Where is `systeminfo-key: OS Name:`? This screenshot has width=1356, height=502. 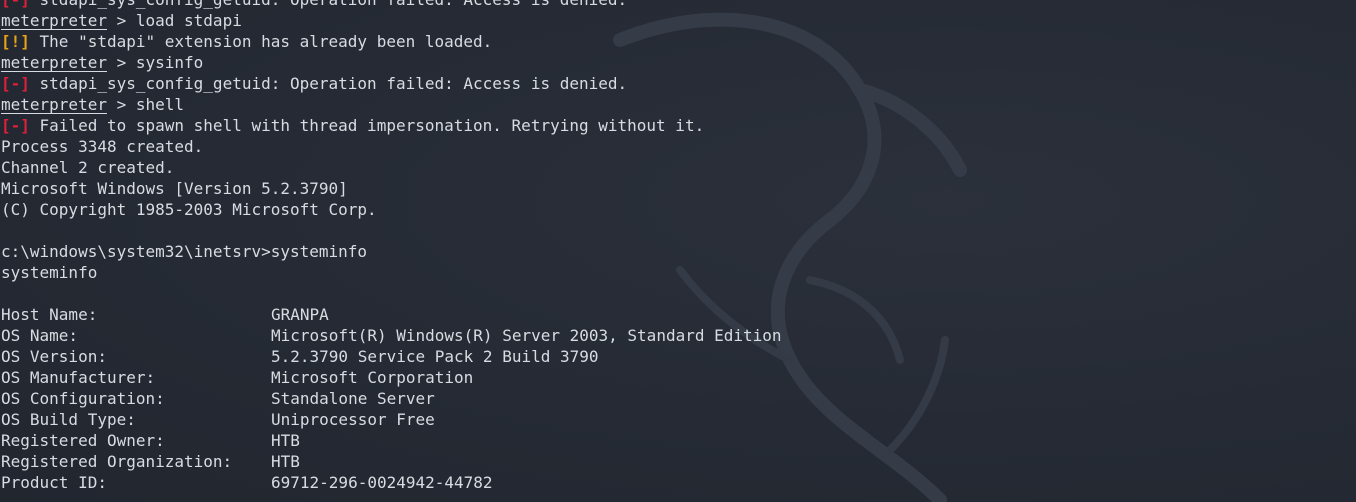 systeminfo-key: OS Name: is located at coordinates (40, 335).